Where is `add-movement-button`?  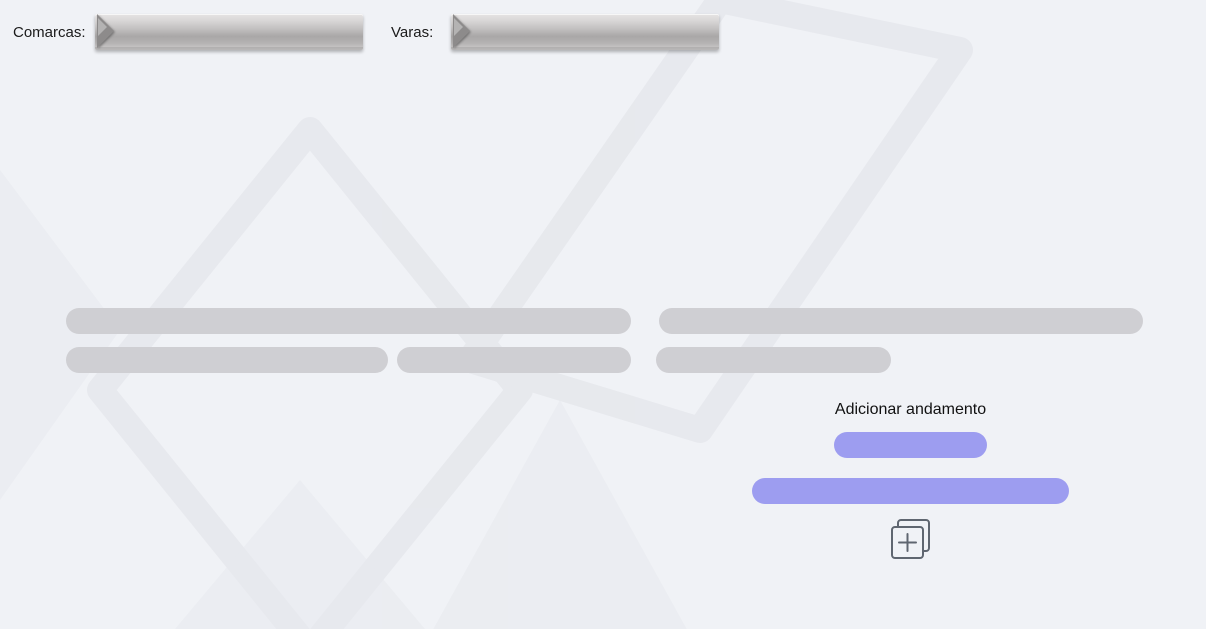
add-movement-button is located at coordinates (911, 539).